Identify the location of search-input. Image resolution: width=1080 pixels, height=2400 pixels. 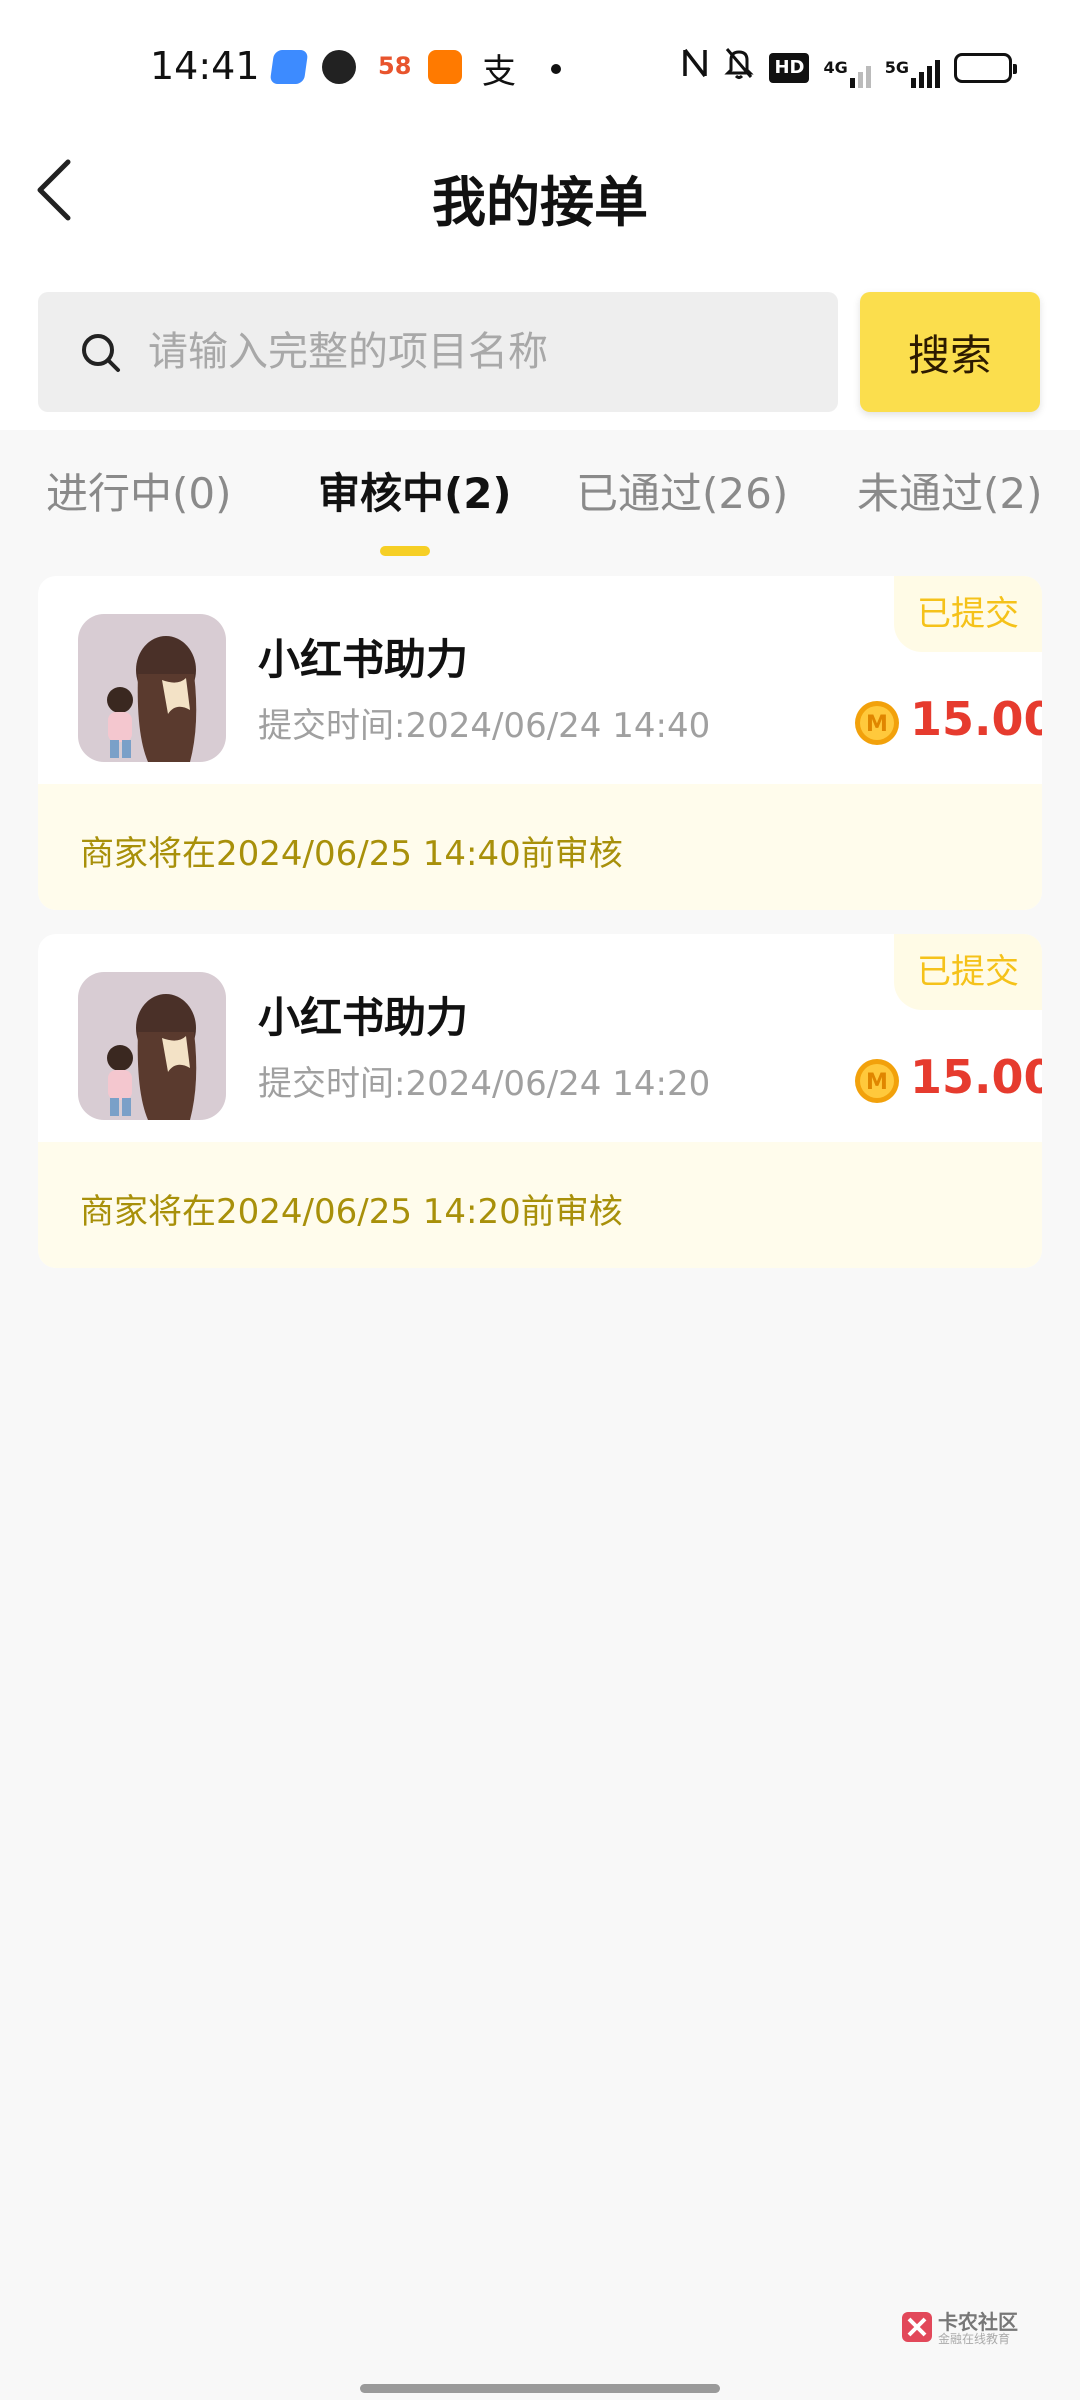
(478, 352).